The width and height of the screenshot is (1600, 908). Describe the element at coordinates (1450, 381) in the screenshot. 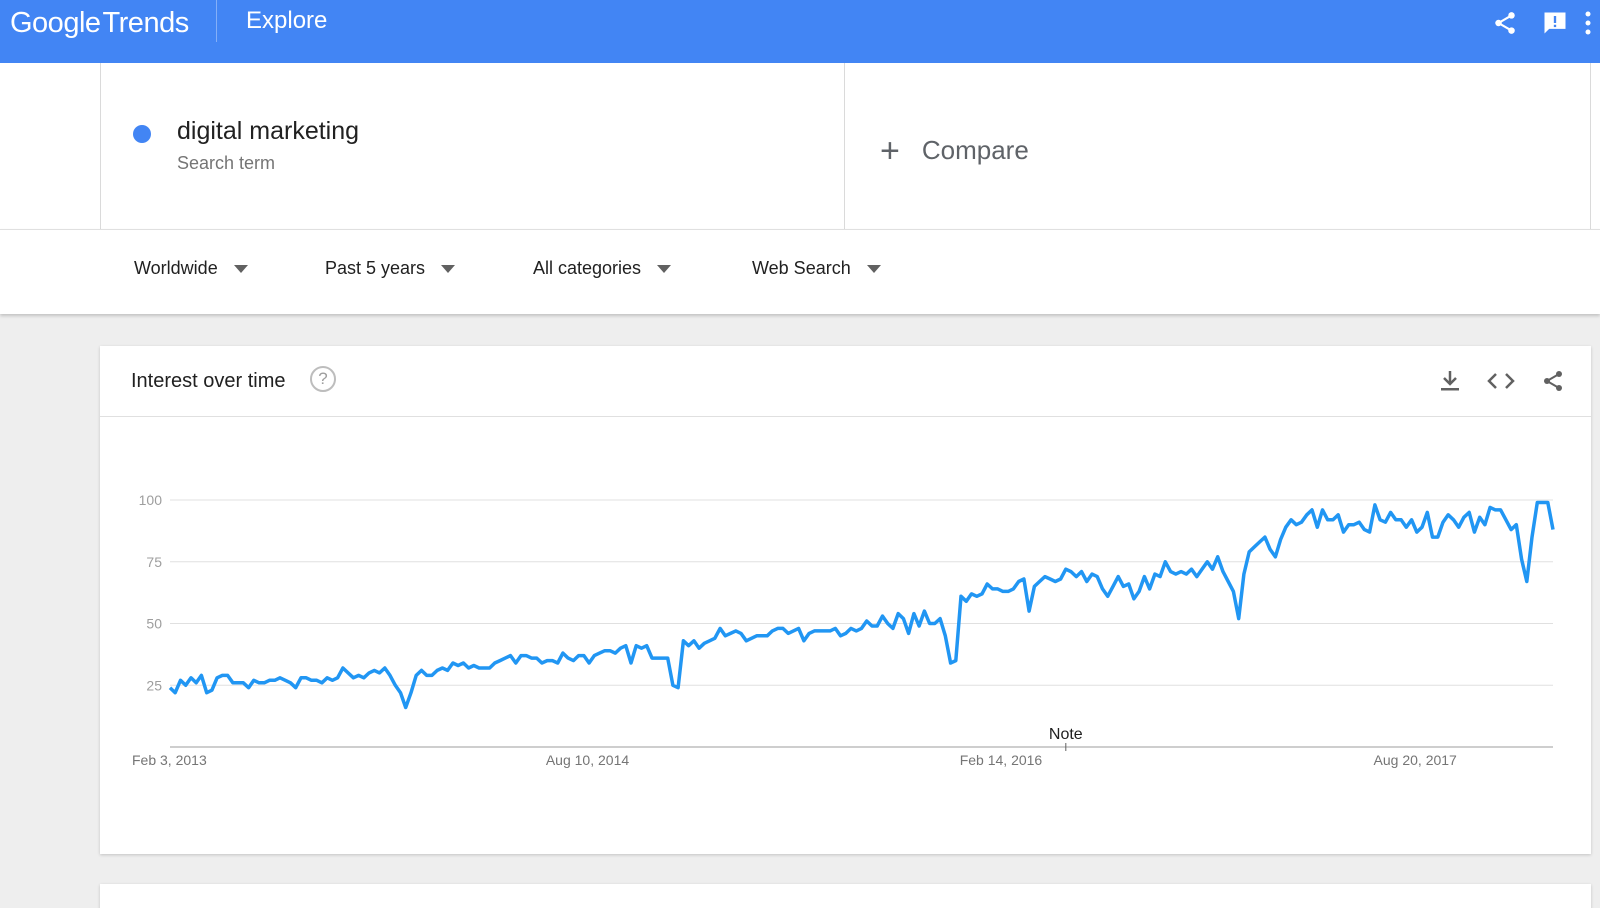

I see `download-icon` at that location.